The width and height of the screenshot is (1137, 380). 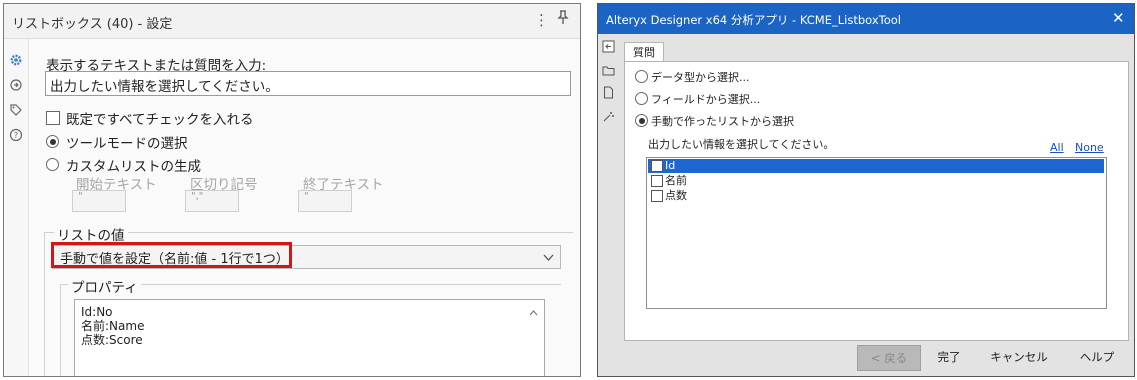 I want to click on list-item: 名前, so click(x=876, y=181).